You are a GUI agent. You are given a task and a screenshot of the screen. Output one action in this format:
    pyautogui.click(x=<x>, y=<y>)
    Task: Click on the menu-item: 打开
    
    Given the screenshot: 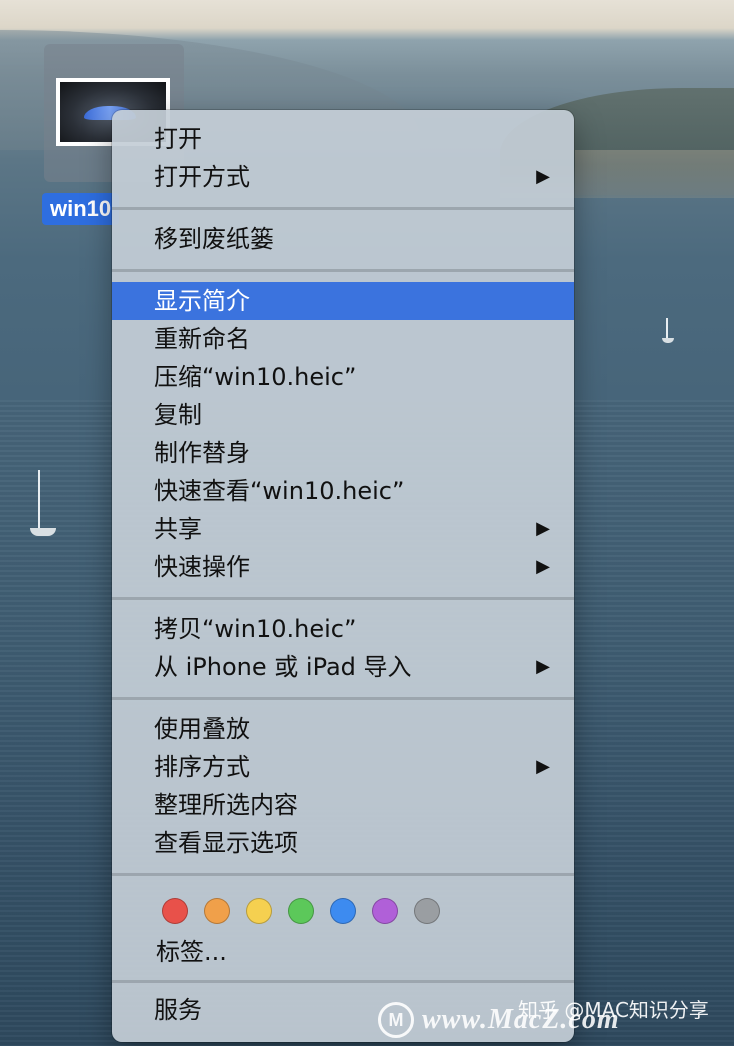 What is the action you would take?
    pyautogui.click(x=343, y=139)
    